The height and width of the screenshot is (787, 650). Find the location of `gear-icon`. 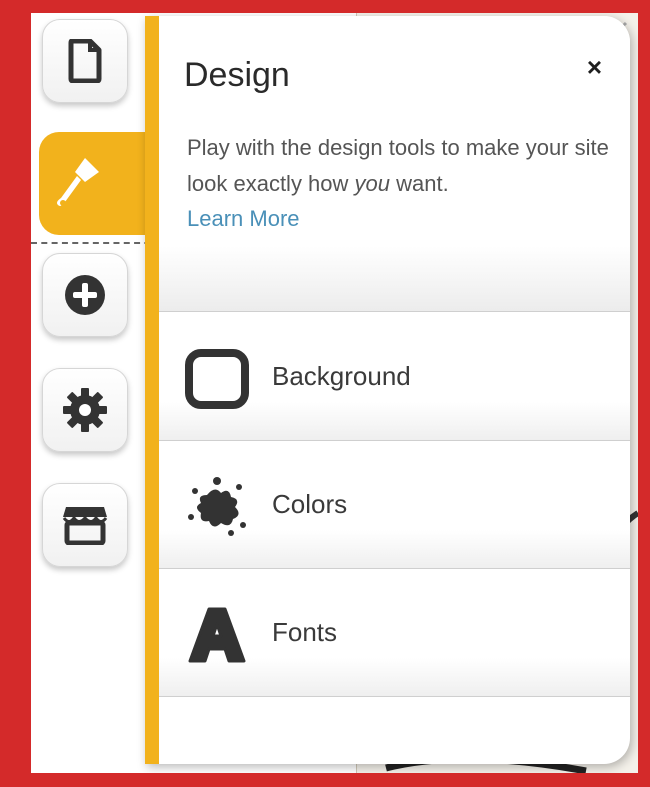

gear-icon is located at coordinates (85, 410).